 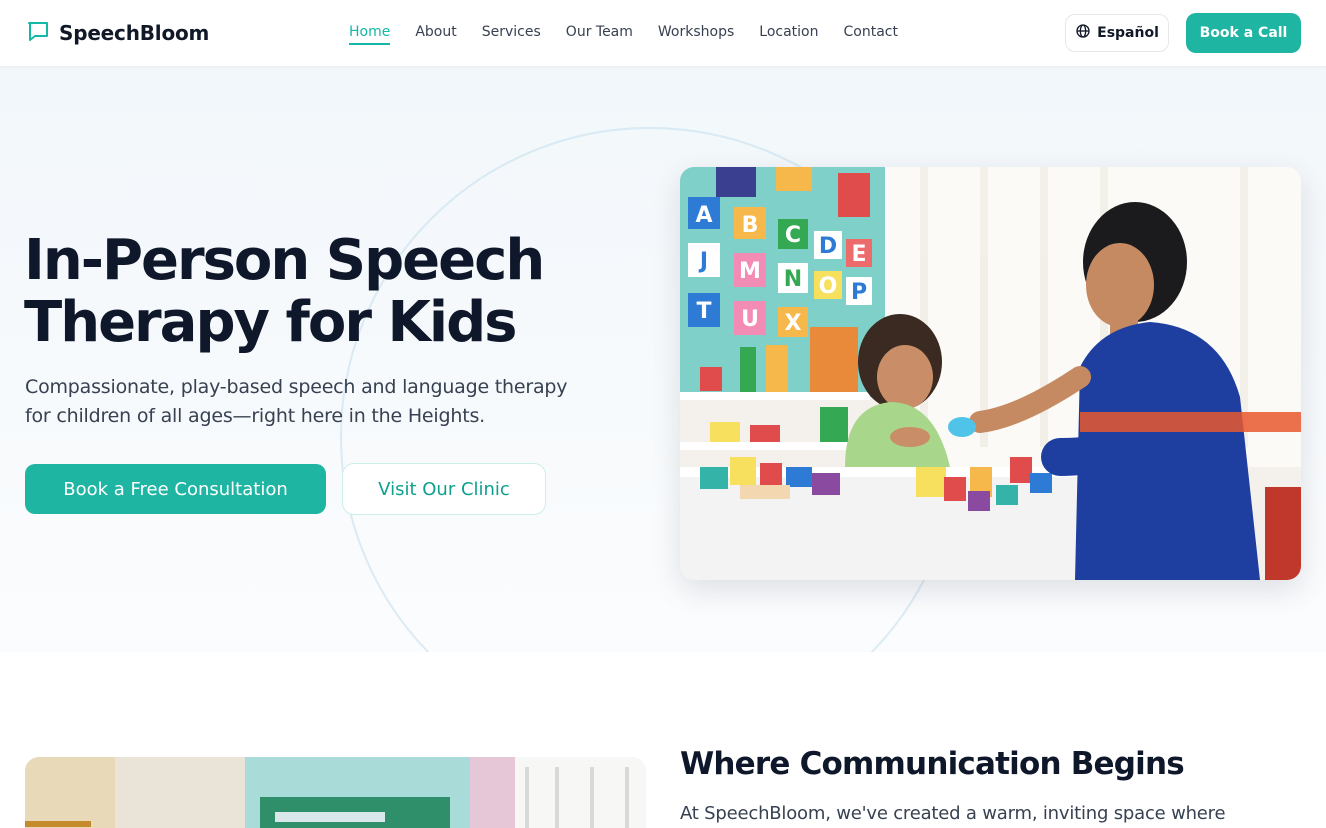 I want to click on section-title: Where Communication Begins, so click(x=932, y=764).